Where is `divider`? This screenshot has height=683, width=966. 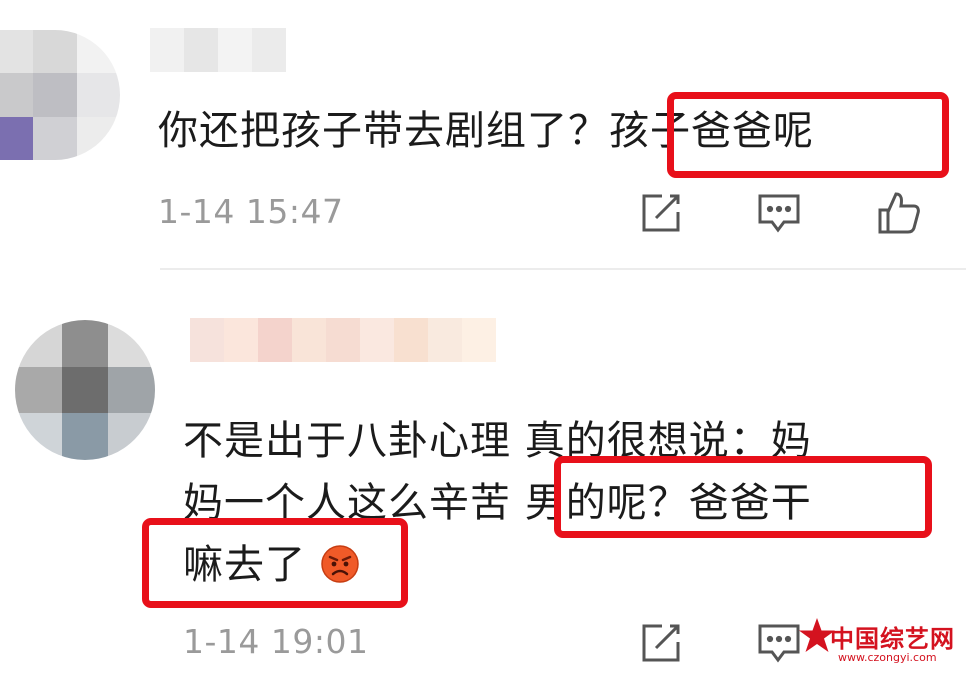 divider is located at coordinates (563, 269).